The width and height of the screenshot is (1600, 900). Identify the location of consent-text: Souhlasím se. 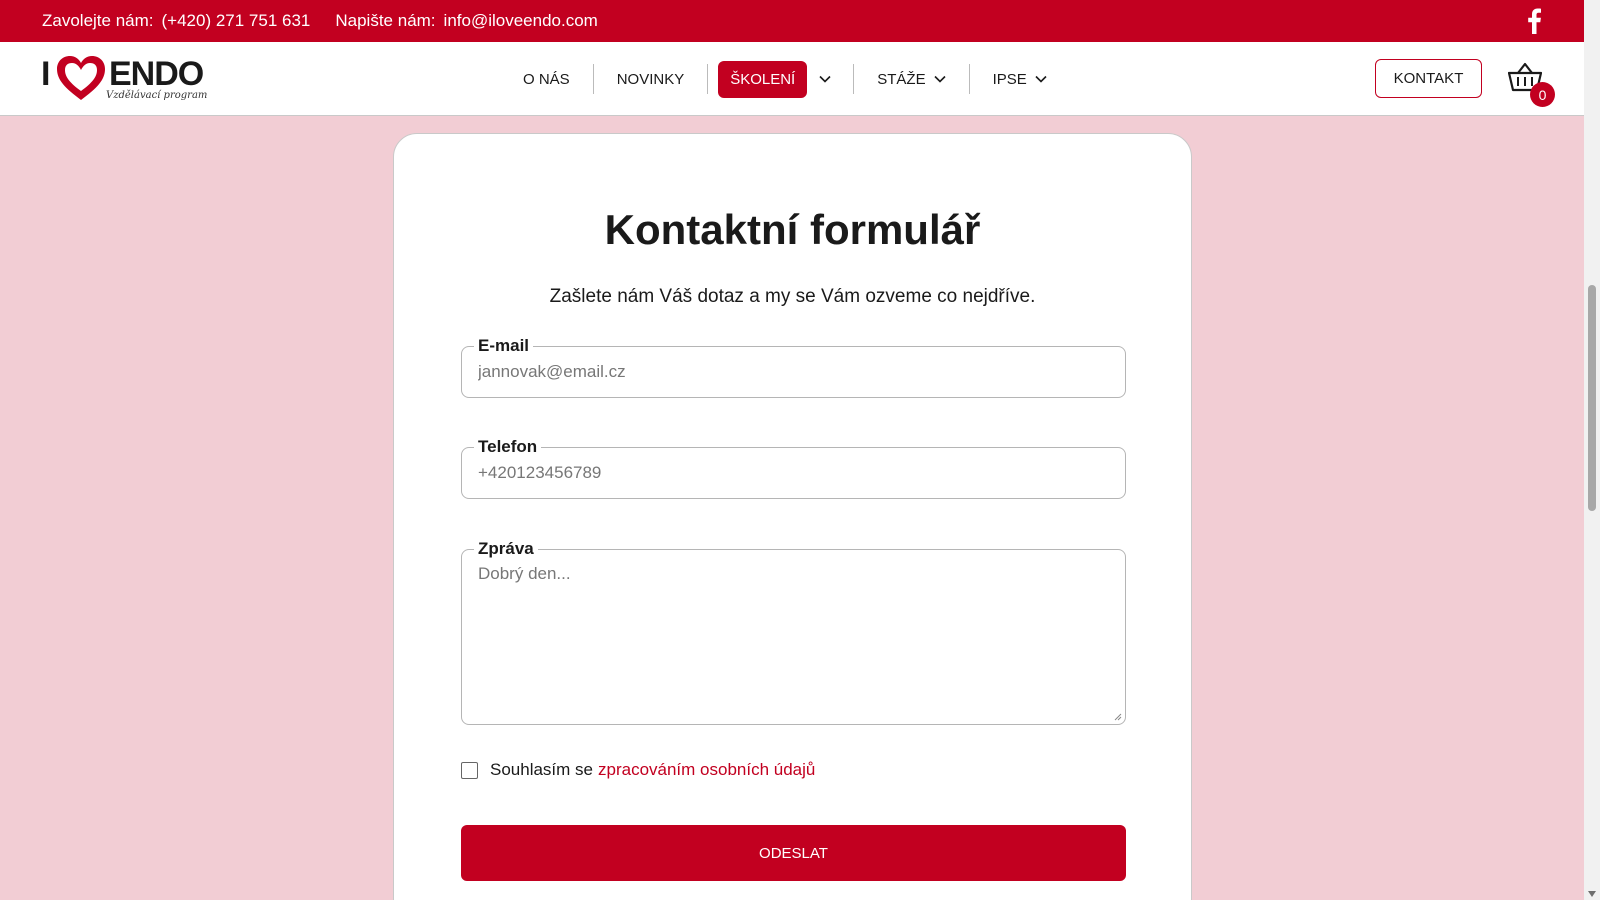
(541, 769).